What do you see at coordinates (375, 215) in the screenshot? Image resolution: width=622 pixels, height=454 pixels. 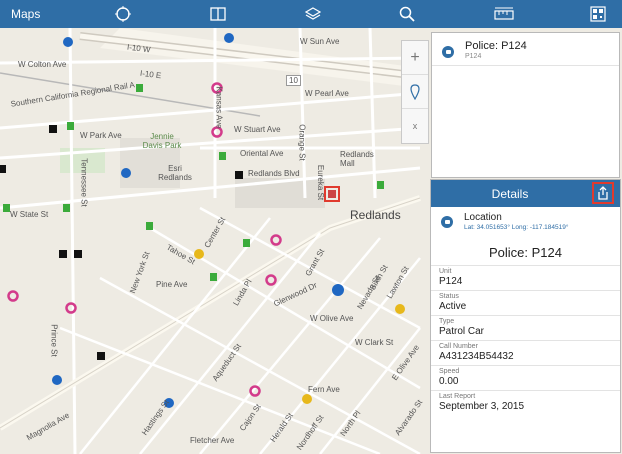 I see `map-label: Redlands` at bounding box center [375, 215].